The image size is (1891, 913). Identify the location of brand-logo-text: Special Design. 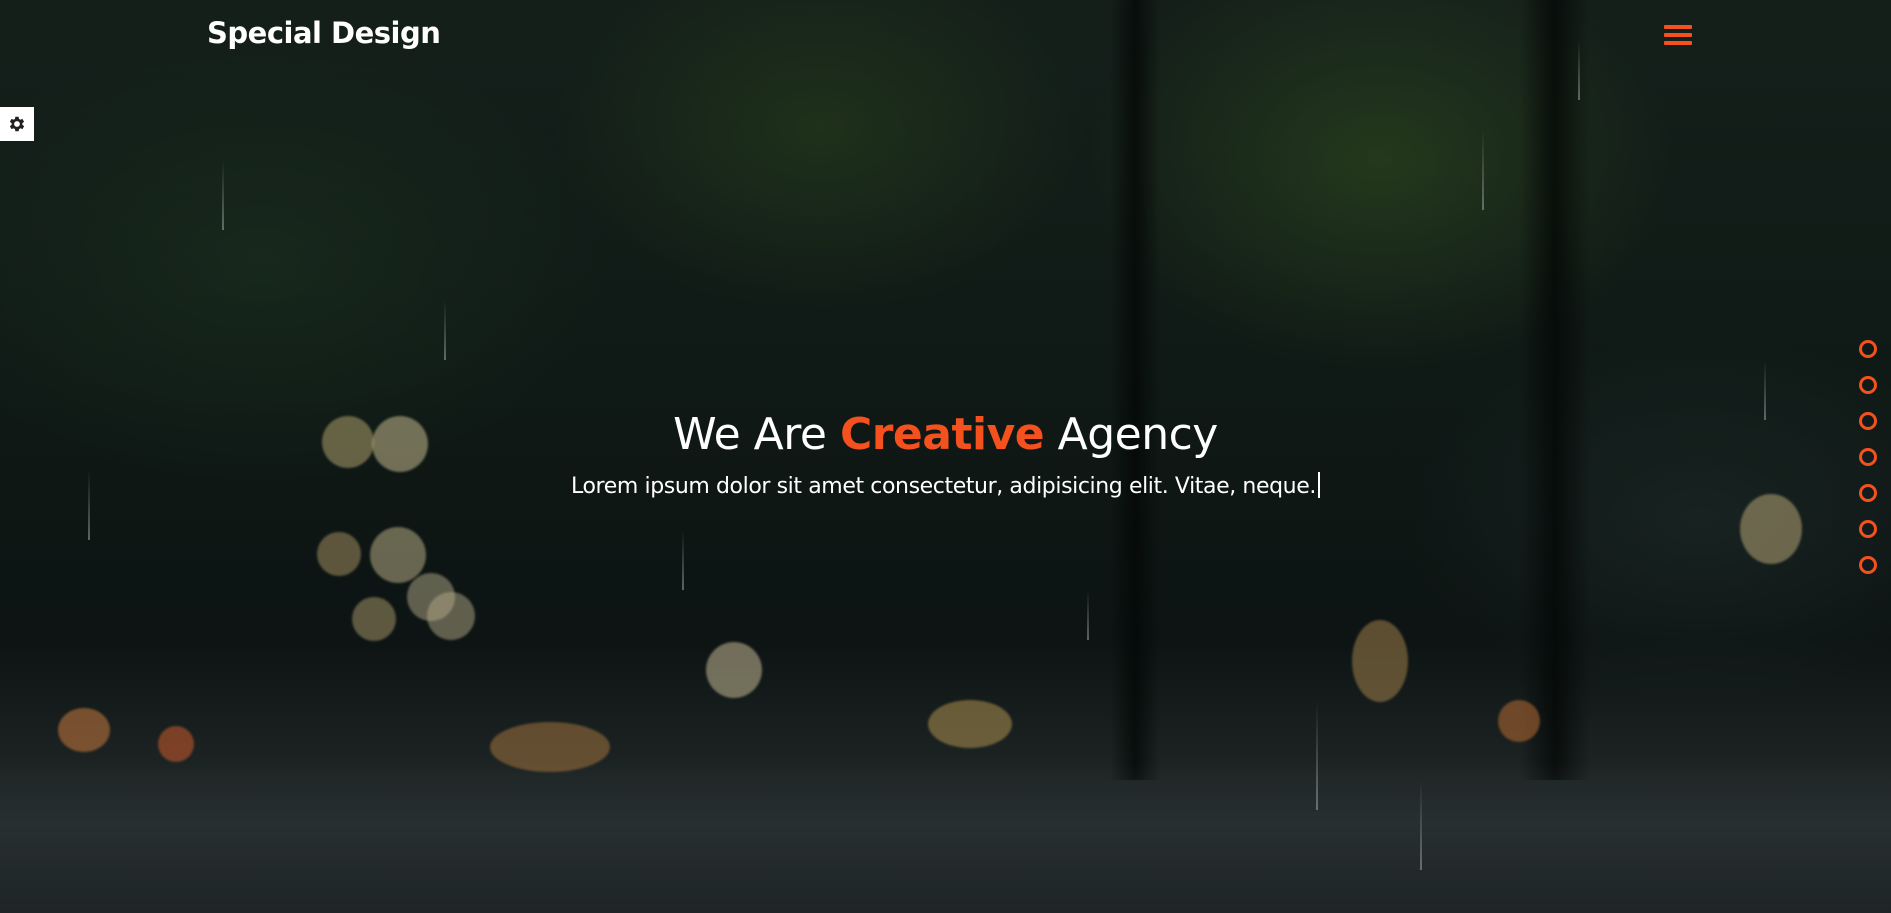
(324, 33).